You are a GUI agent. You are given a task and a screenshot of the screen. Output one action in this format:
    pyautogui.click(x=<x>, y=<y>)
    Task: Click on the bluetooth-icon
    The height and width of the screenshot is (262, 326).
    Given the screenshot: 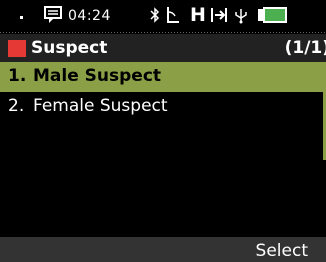 What is the action you would take?
    pyautogui.click(x=155, y=15)
    